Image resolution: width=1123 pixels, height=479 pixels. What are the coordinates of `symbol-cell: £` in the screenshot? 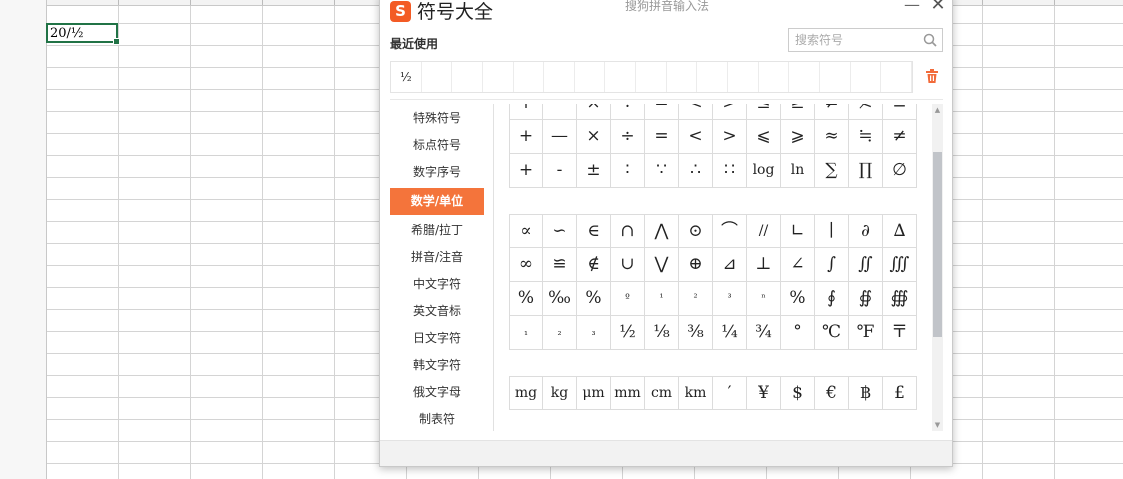 It's located at (900, 393).